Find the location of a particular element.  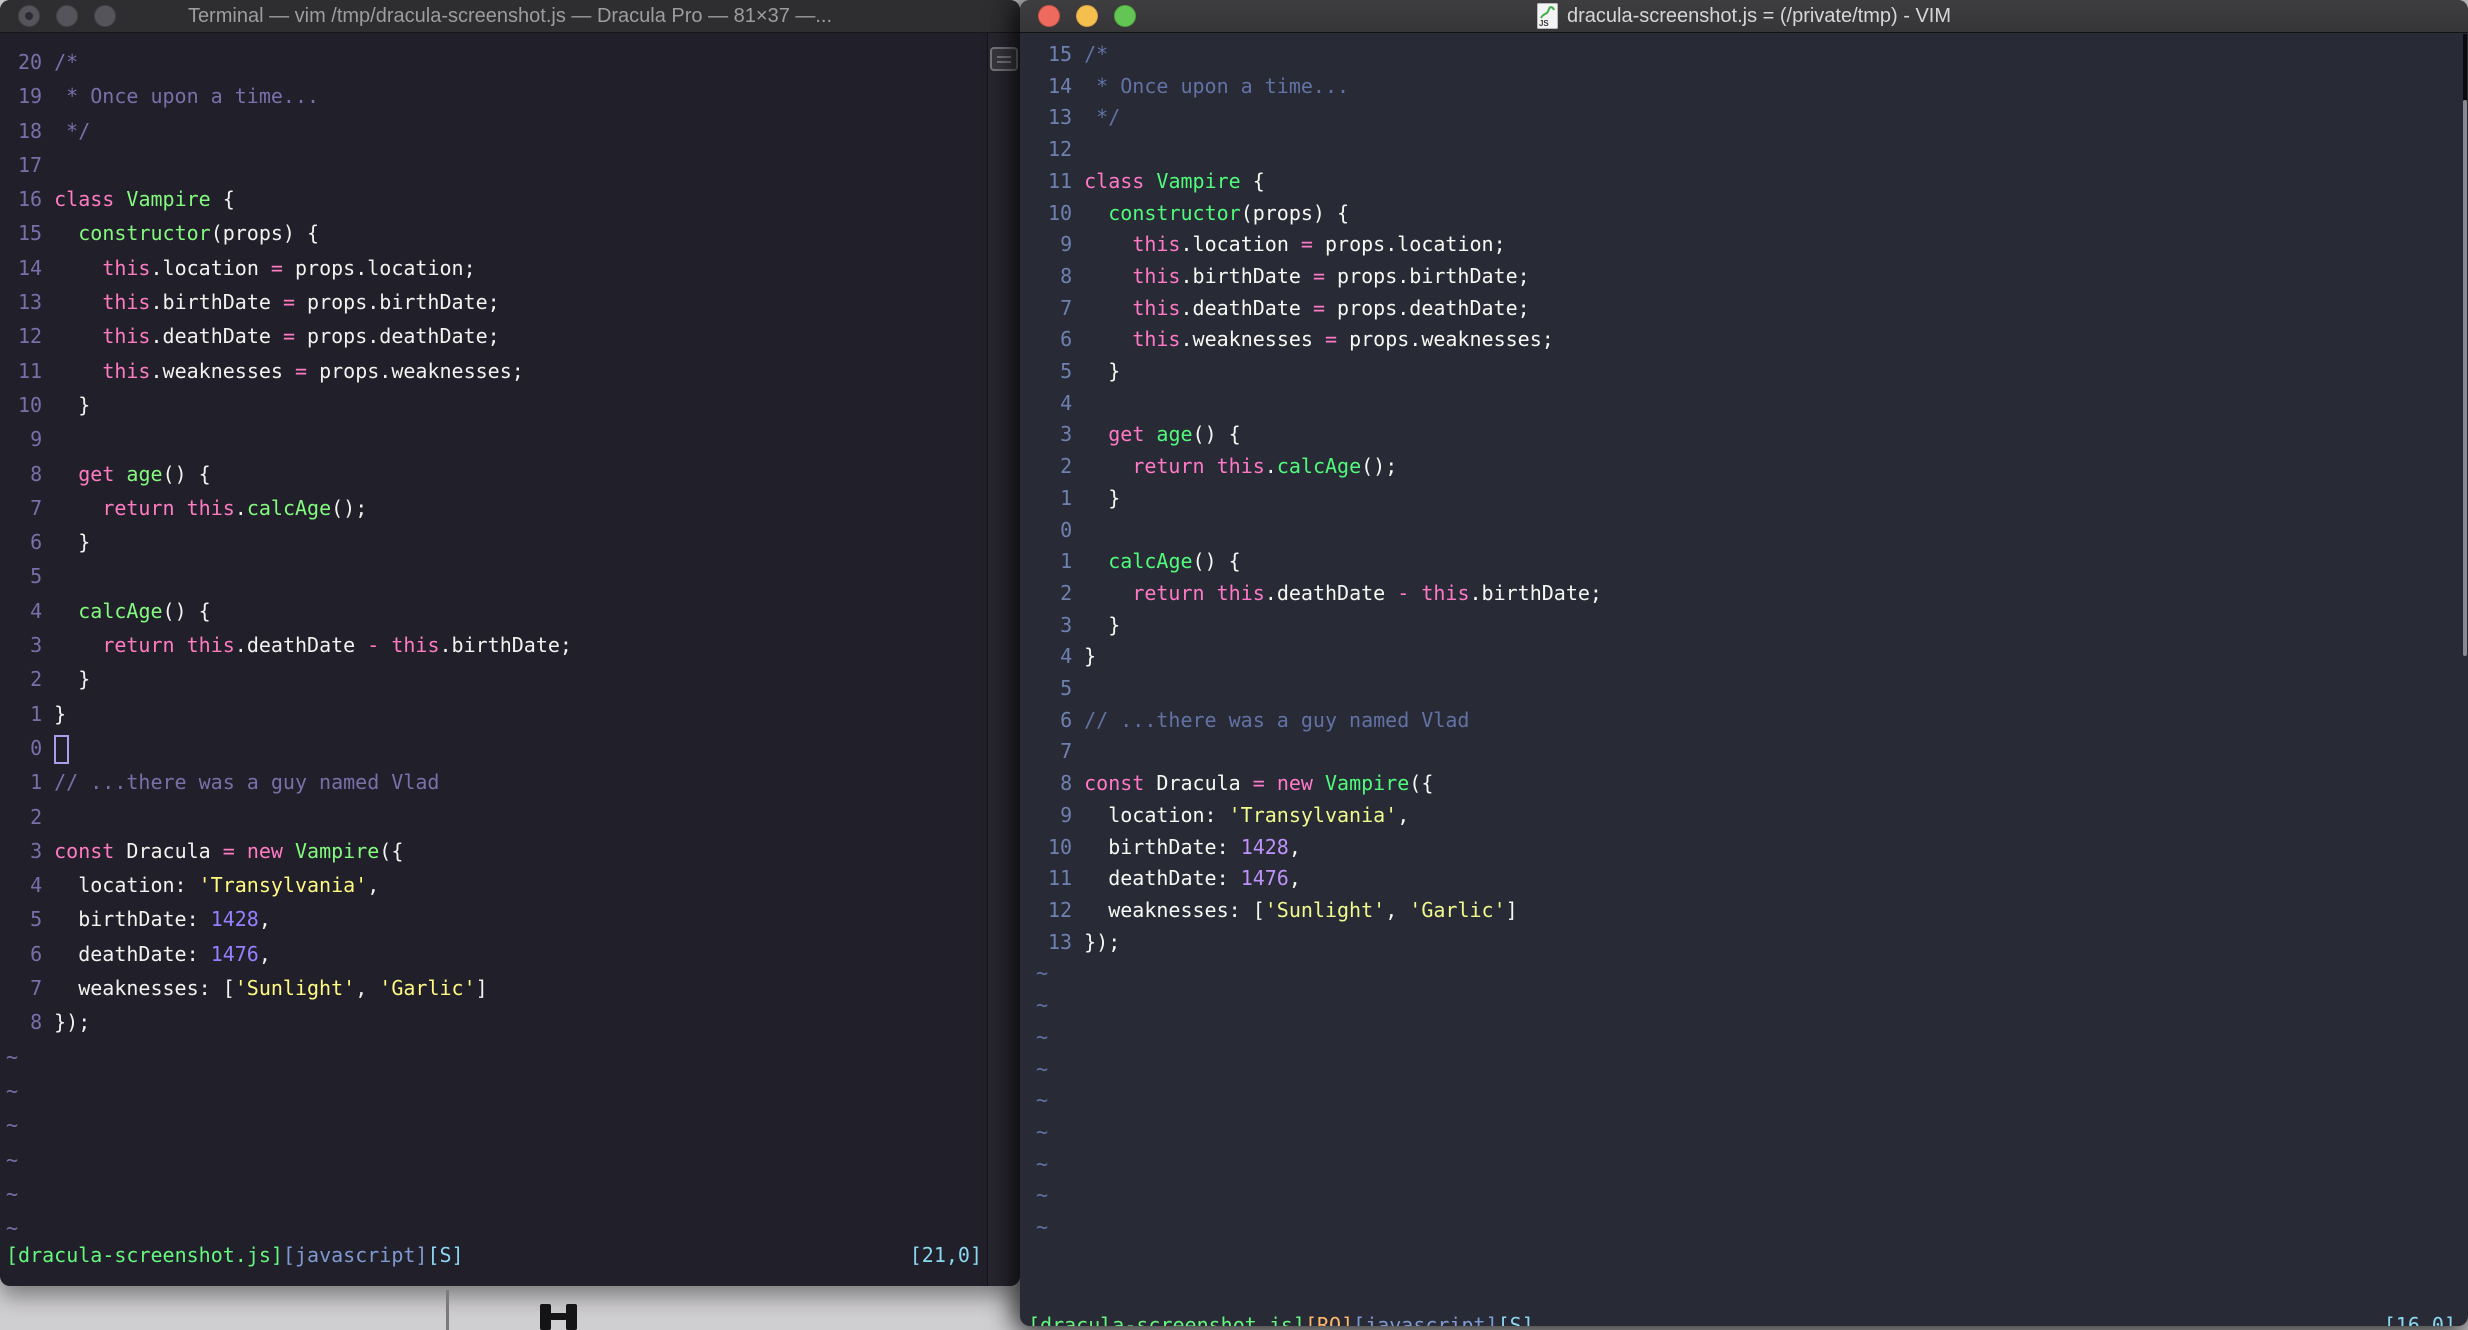

split-pane-button is located at coordinates (1004, 59).